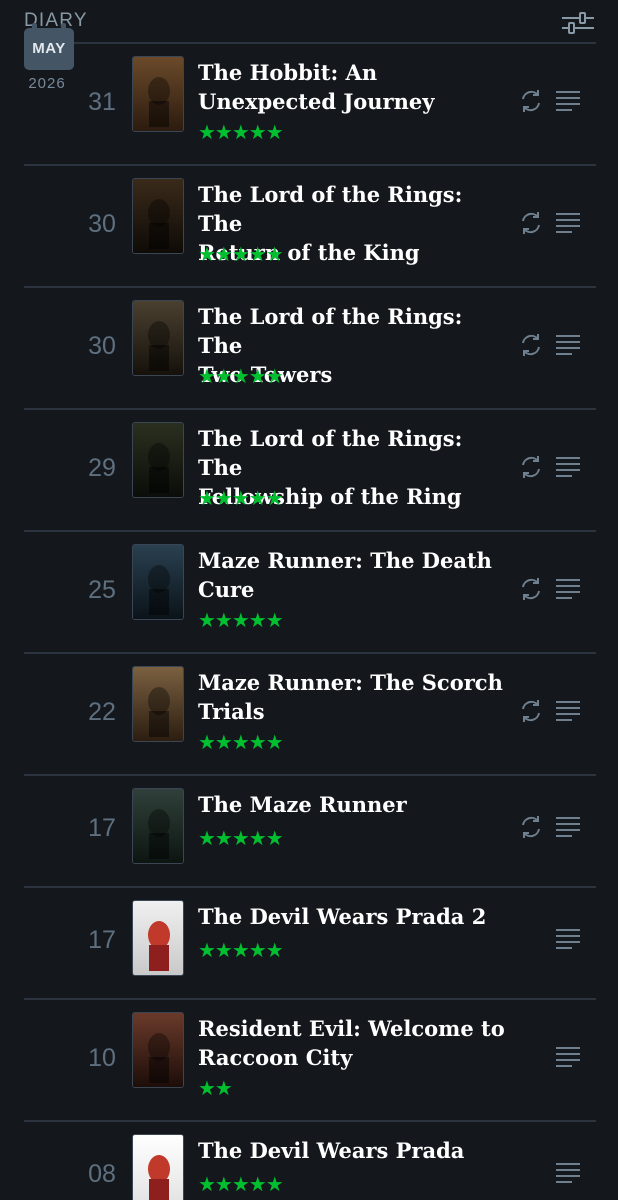 This screenshot has height=1200, width=618. What do you see at coordinates (578, 23) in the screenshot?
I see `sliders-icon` at bounding box center [578, 23].